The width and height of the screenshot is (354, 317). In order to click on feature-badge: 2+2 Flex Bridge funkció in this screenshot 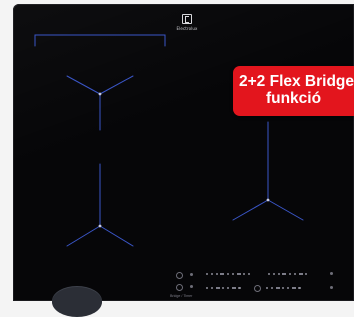, I will do `click(293, 91)`.